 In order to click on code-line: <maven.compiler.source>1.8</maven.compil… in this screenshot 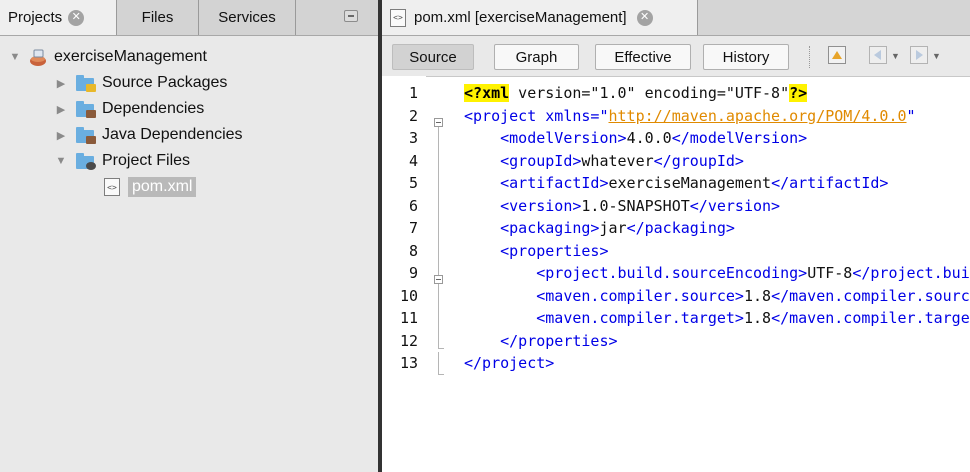, I will do `click(717, 296)`.